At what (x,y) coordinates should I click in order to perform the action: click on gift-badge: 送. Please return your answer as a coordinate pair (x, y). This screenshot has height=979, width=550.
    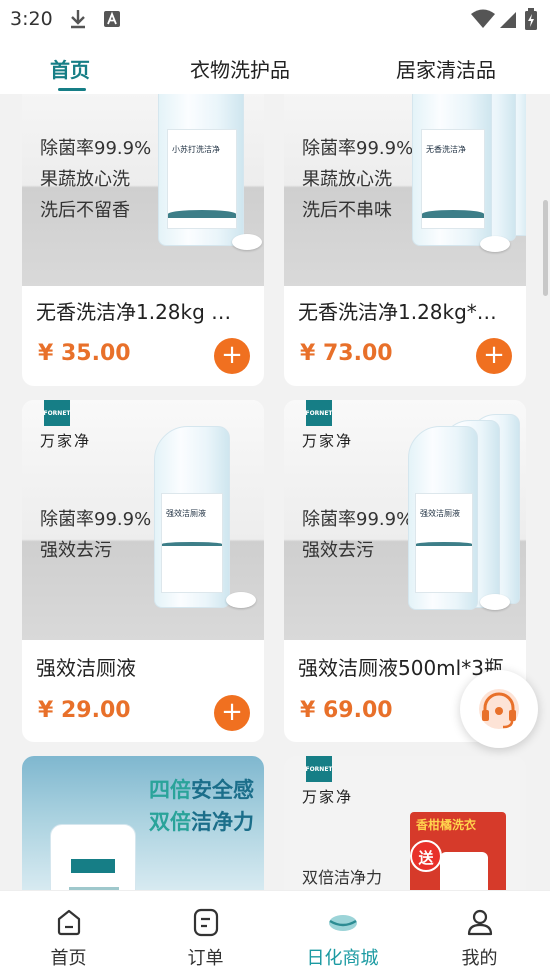
    Looking at the image, I should click on (426, 856).